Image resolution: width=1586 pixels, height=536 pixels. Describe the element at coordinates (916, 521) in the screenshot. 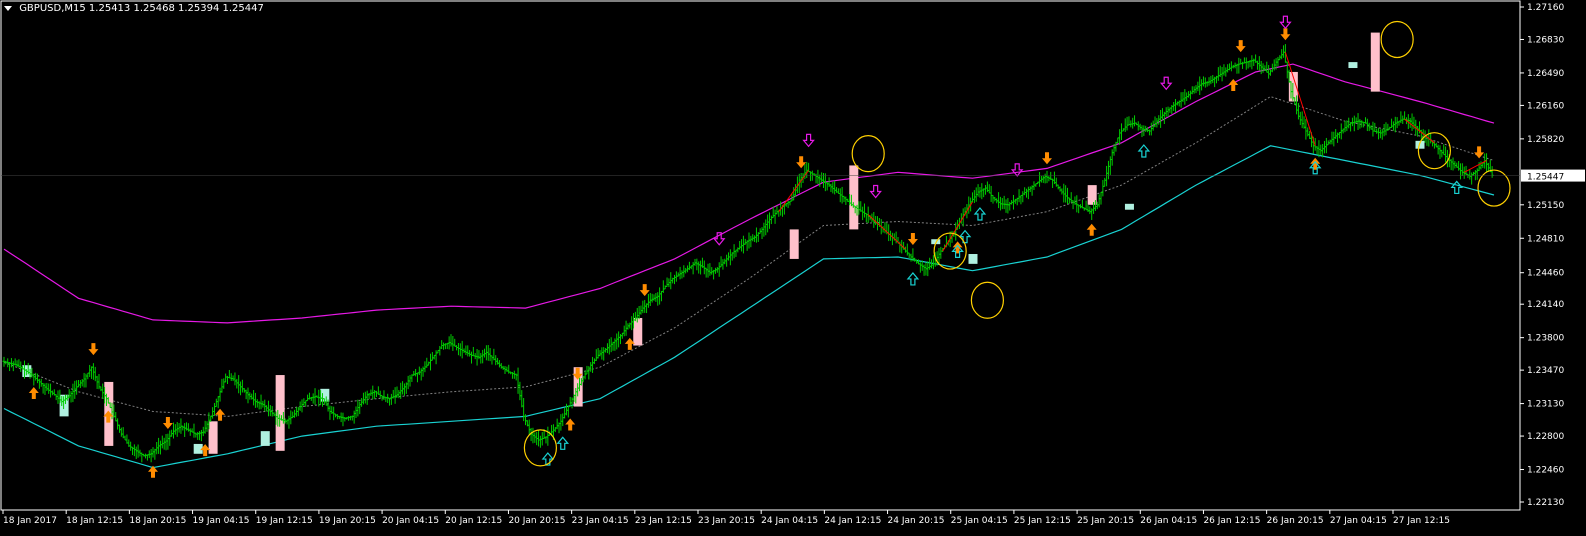

I see `x-tick-label: 24 Jan 20:15` at that location.